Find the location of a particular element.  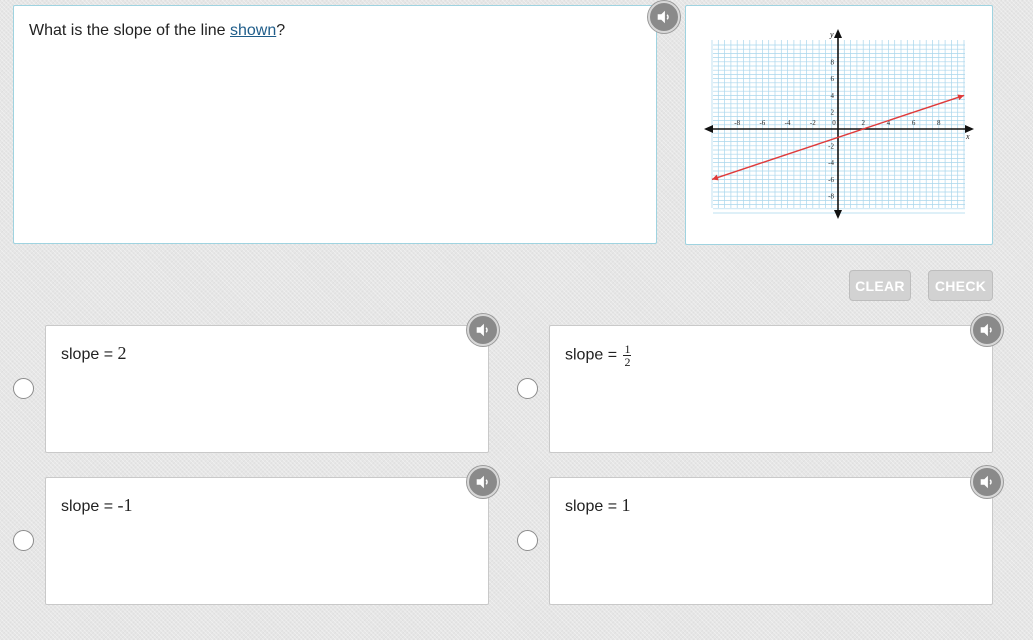

graph-panel: x y -8 -6 -4 -2 0 2 4 6 8 8 6 4 2 -2 -4 -6 -8 is located at coordinates (839, 125).